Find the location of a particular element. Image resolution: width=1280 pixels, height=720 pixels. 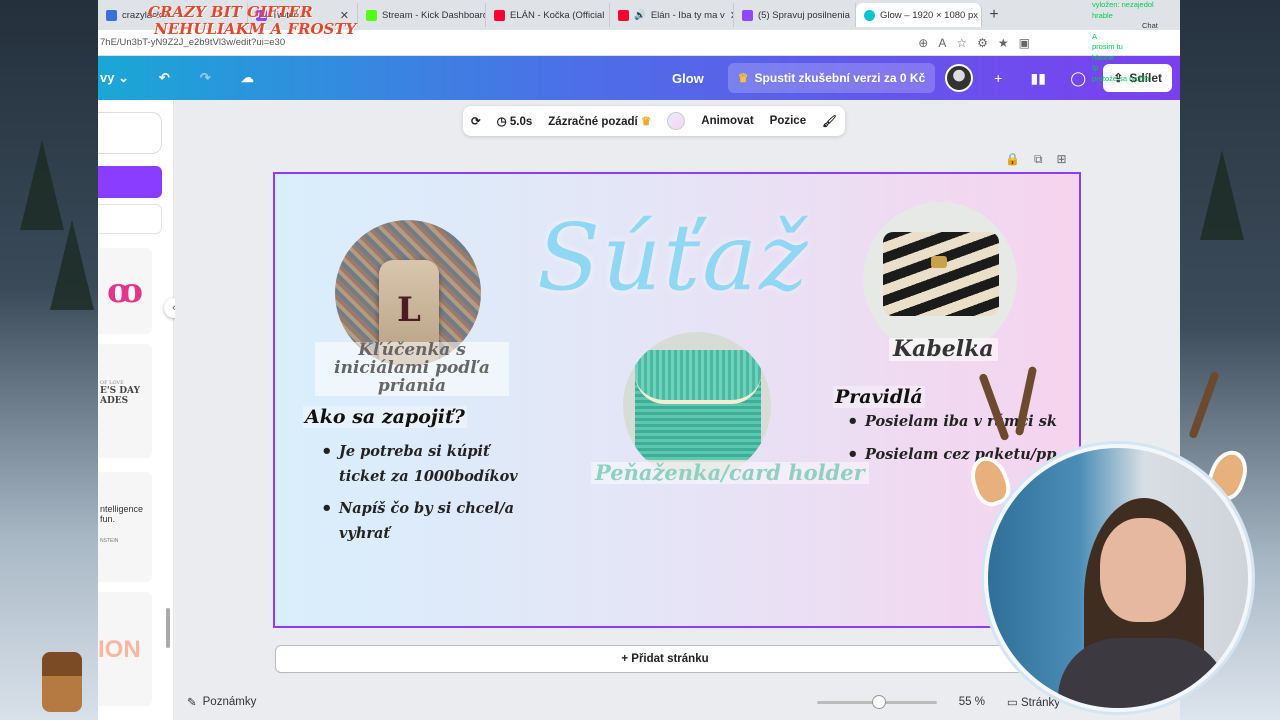

chat-message: hrable is located at coordinates (1102, 15).